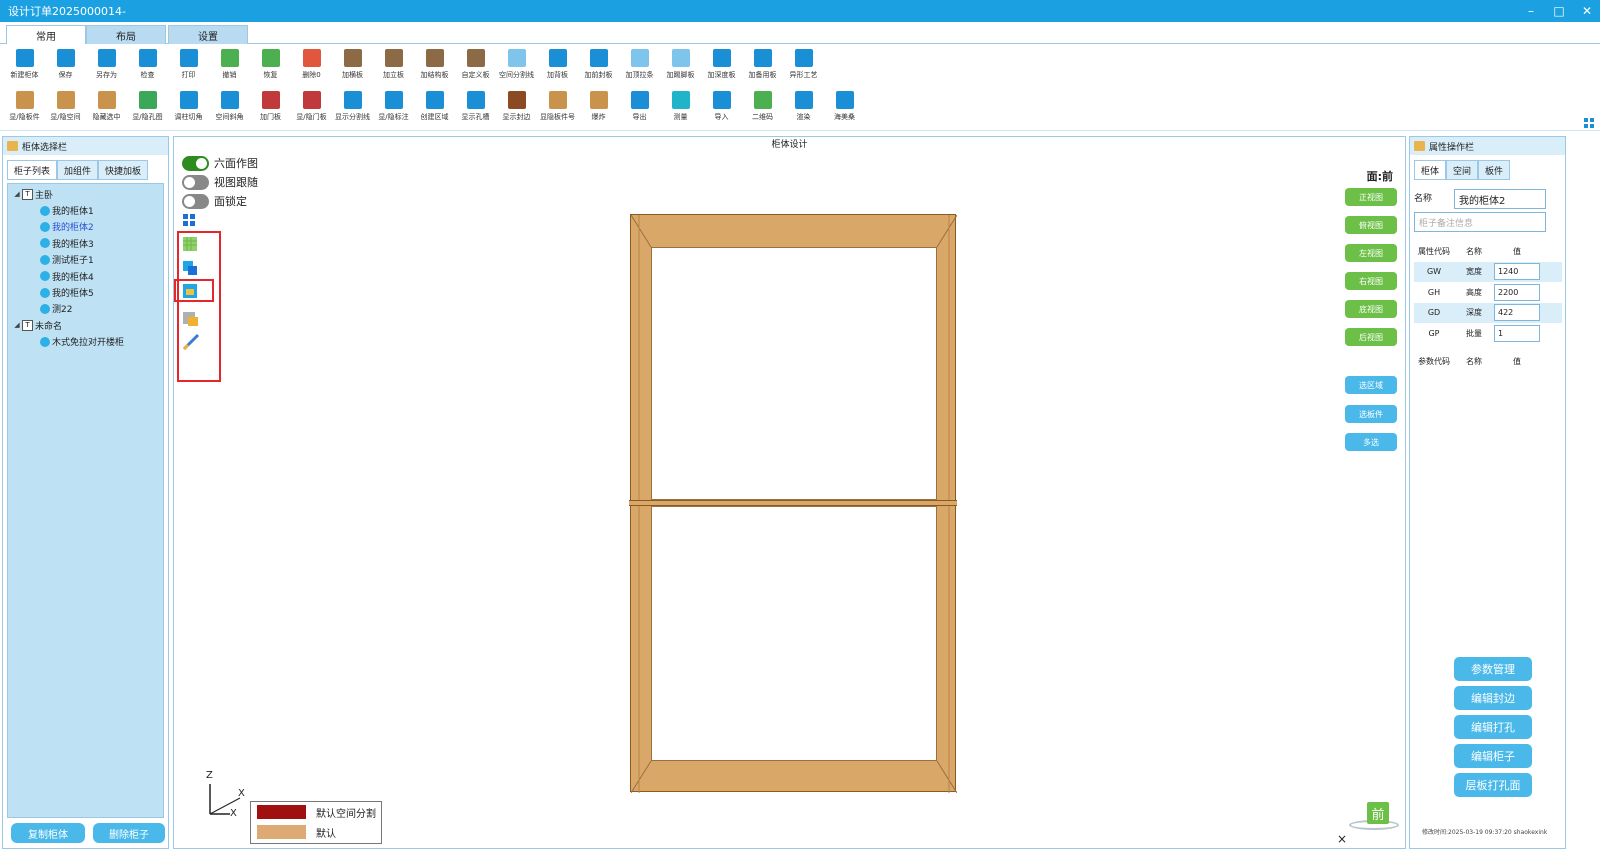 This screenshot has height=867, width=1600. I want to click on toolbar-button-toggle-hole-map: 显/隐孔图, so click(147, 108).